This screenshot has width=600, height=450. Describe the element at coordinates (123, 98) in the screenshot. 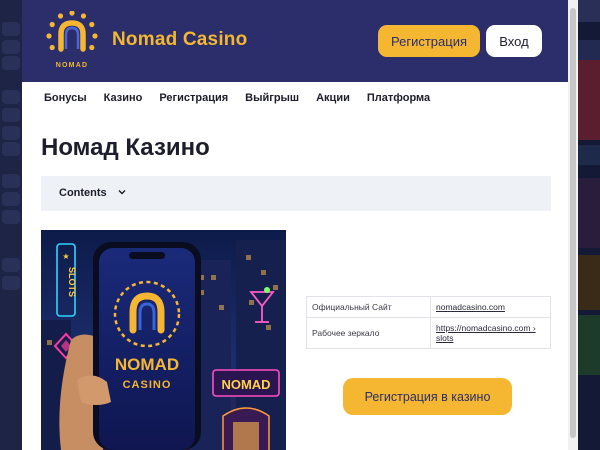

I see `nav-item-casino: Казино` at that location.